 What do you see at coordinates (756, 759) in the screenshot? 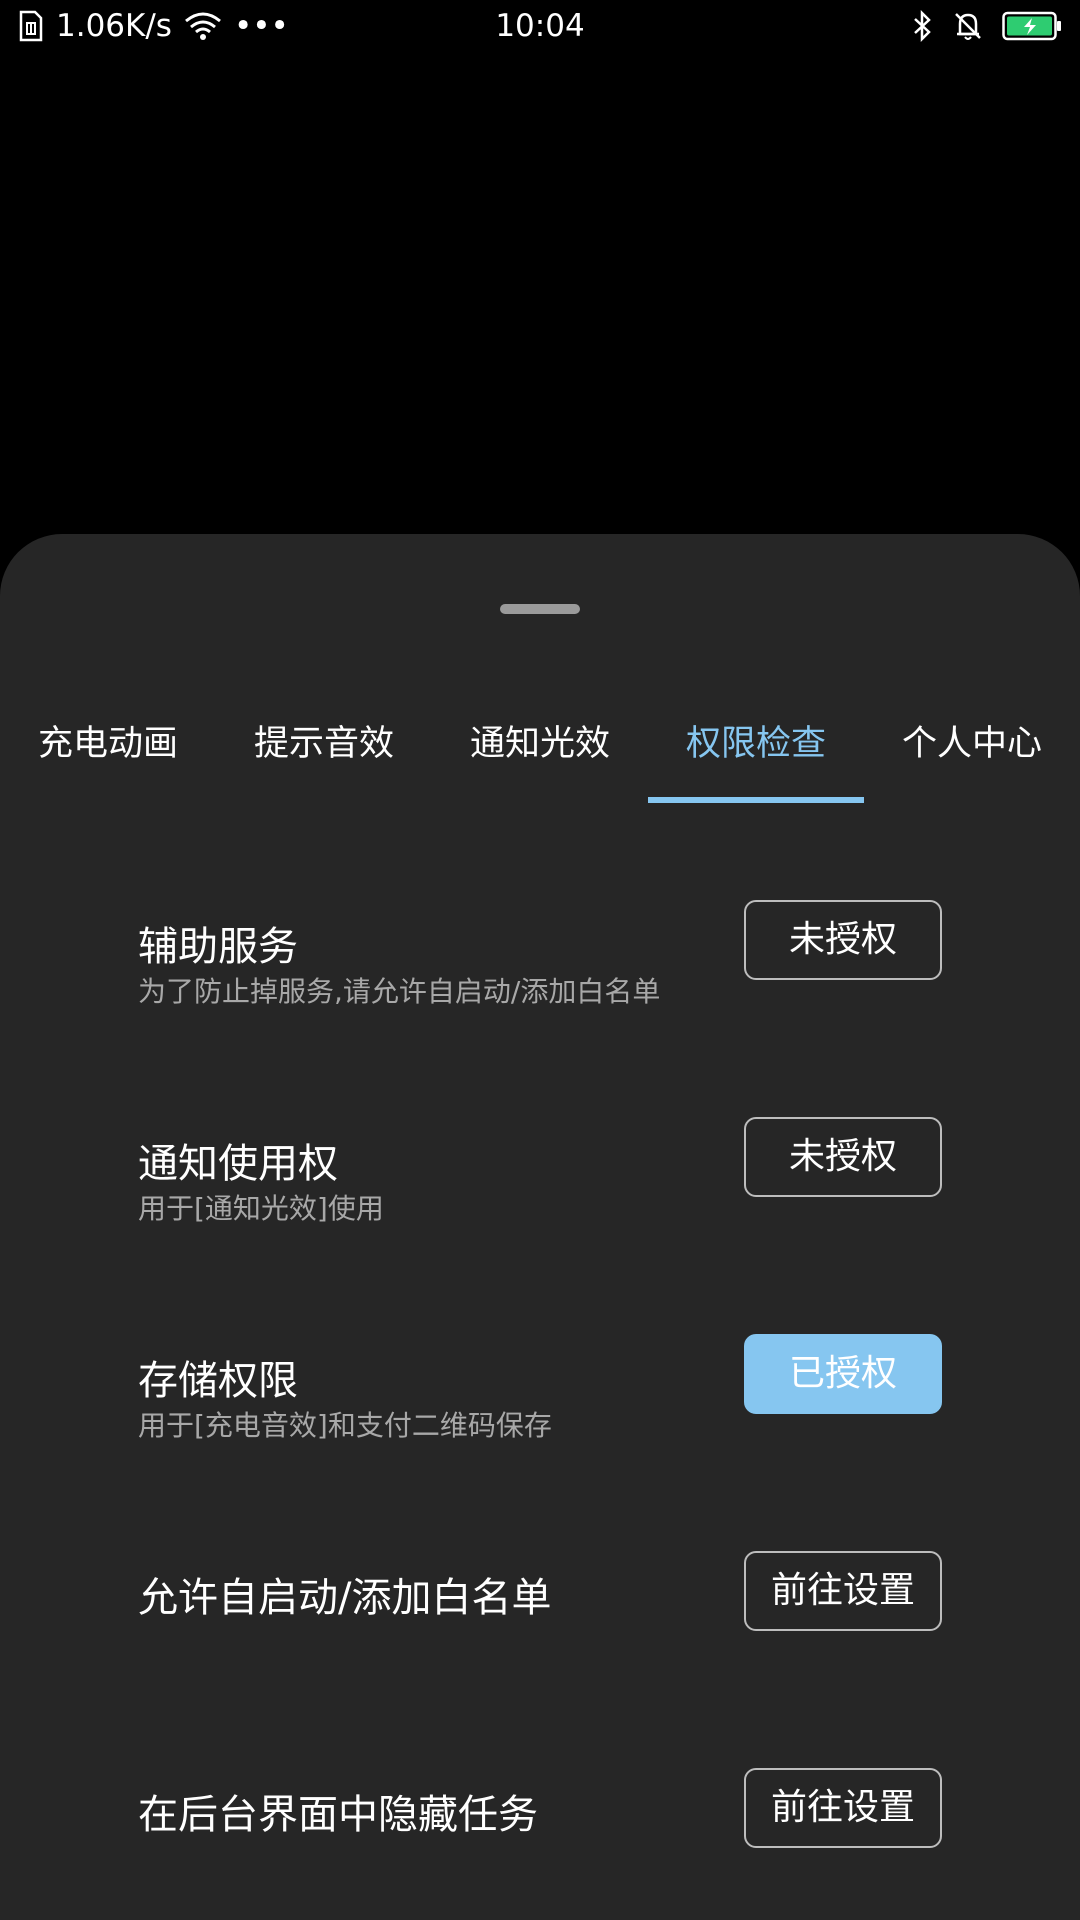
I see `tab-permission-check: 权限检查` at bounding box center [756, 759].